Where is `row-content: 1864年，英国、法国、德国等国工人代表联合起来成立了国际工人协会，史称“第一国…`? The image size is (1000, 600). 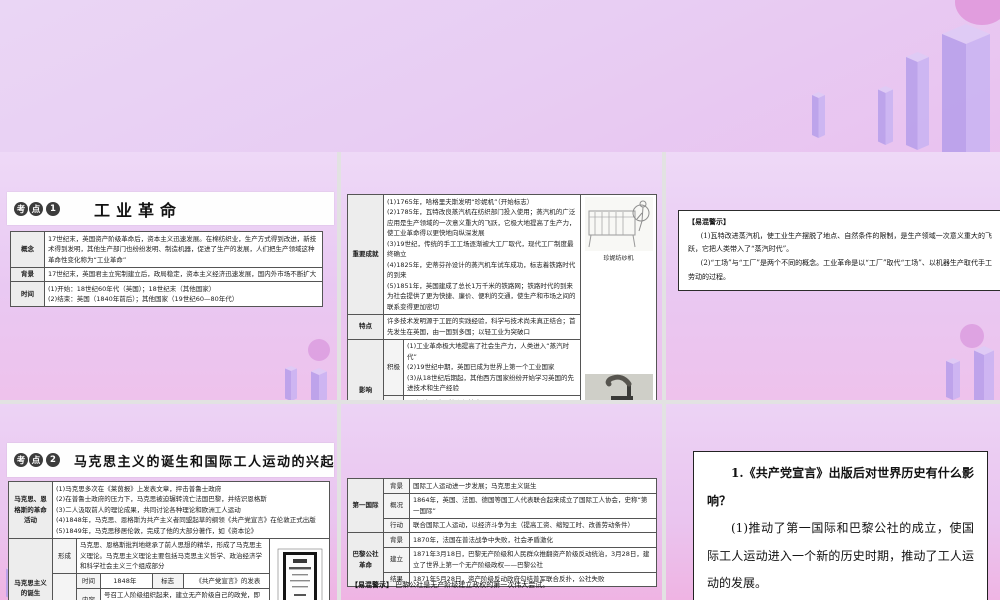
row-content: 1864年，英国、法国、德国等国工人代表联合起来成立了国际工人协会，史称“第一国… is located at coordinates (533, 505).